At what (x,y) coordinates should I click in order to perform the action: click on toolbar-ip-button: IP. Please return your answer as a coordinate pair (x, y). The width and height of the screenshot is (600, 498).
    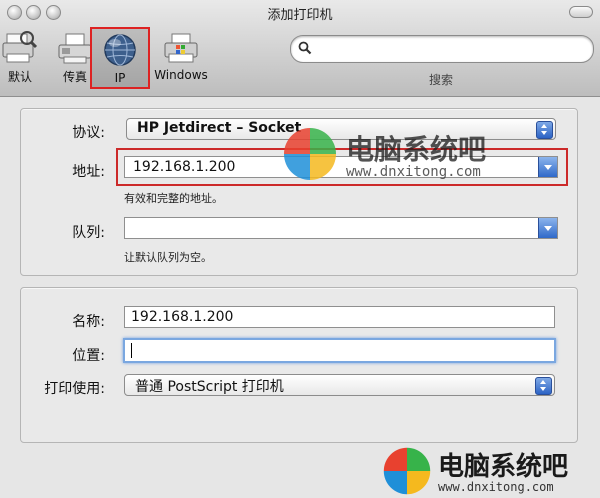
    Looking at the image, I should click on (120, 58).